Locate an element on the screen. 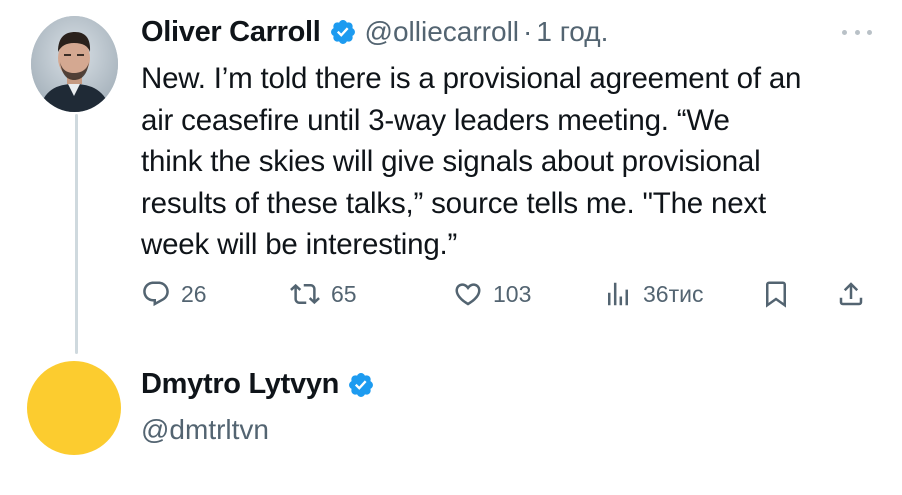 This screenshot has width=902, height=495. like-button: 103 is located at coordinates (492, 294).